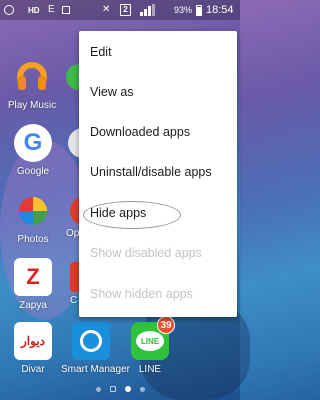 The height and width of the screenshot is (400, 320). I want to click on gallery-notification-icon, so click(66, 10).